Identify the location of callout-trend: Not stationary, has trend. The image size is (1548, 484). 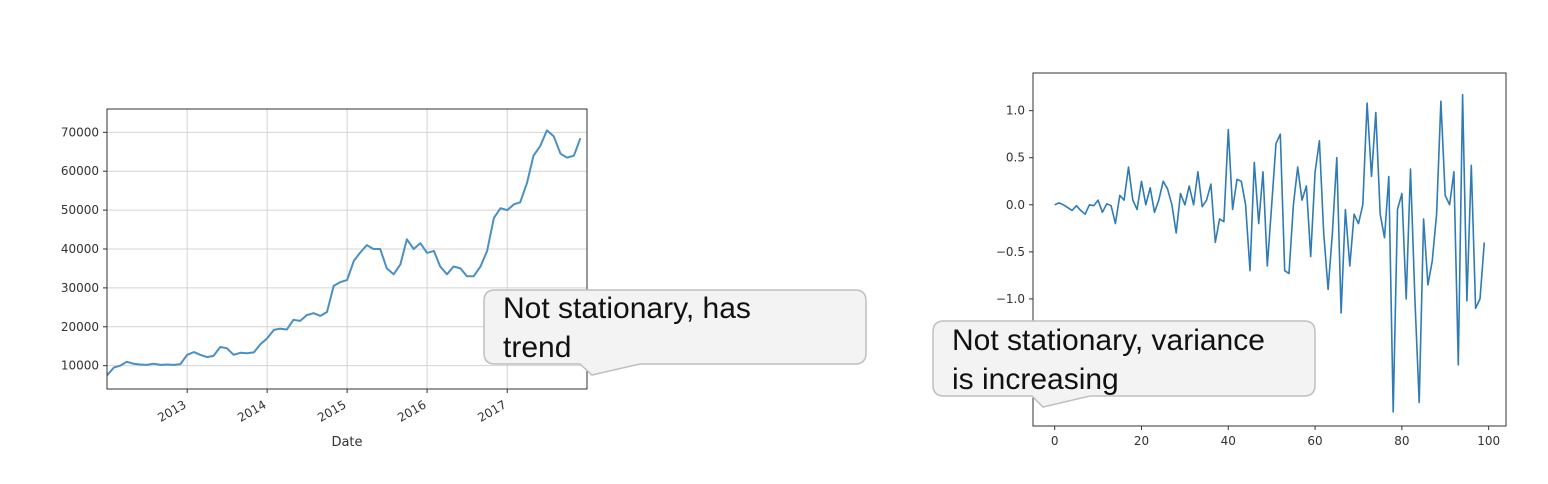
(675, 332).